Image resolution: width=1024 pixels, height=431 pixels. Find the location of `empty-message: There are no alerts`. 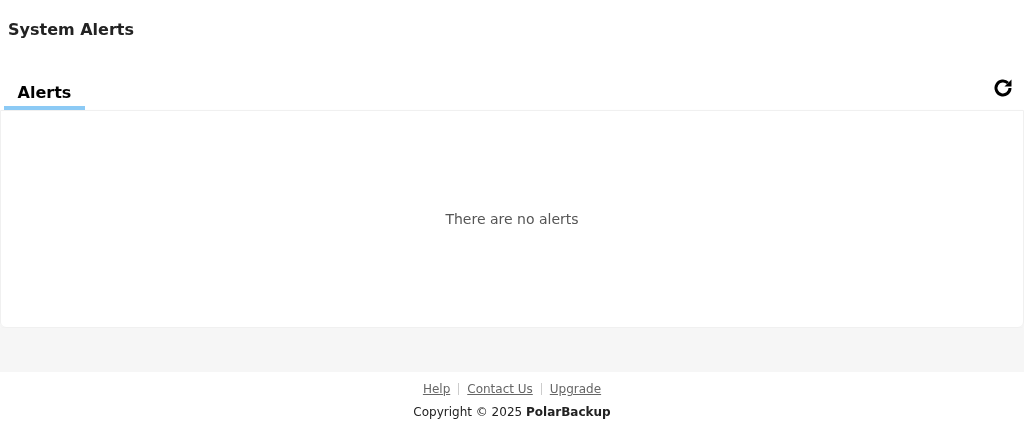

empty-message: There are no alerts is located at coordinates (512, 219).